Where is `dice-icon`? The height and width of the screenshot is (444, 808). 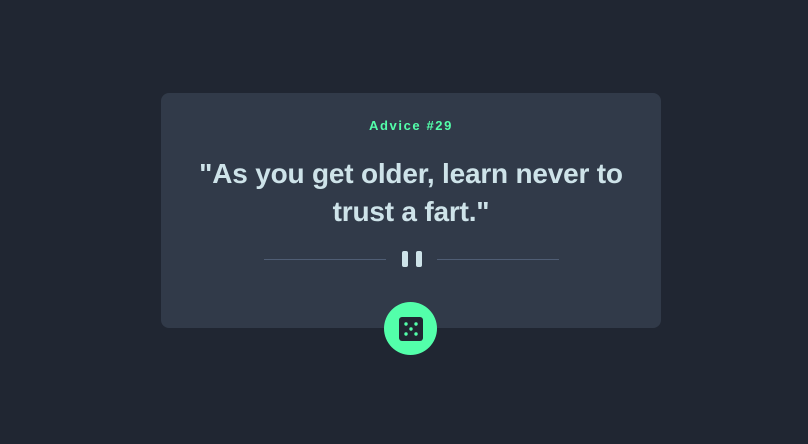 dice-icon is located at coordinates (410, 328).